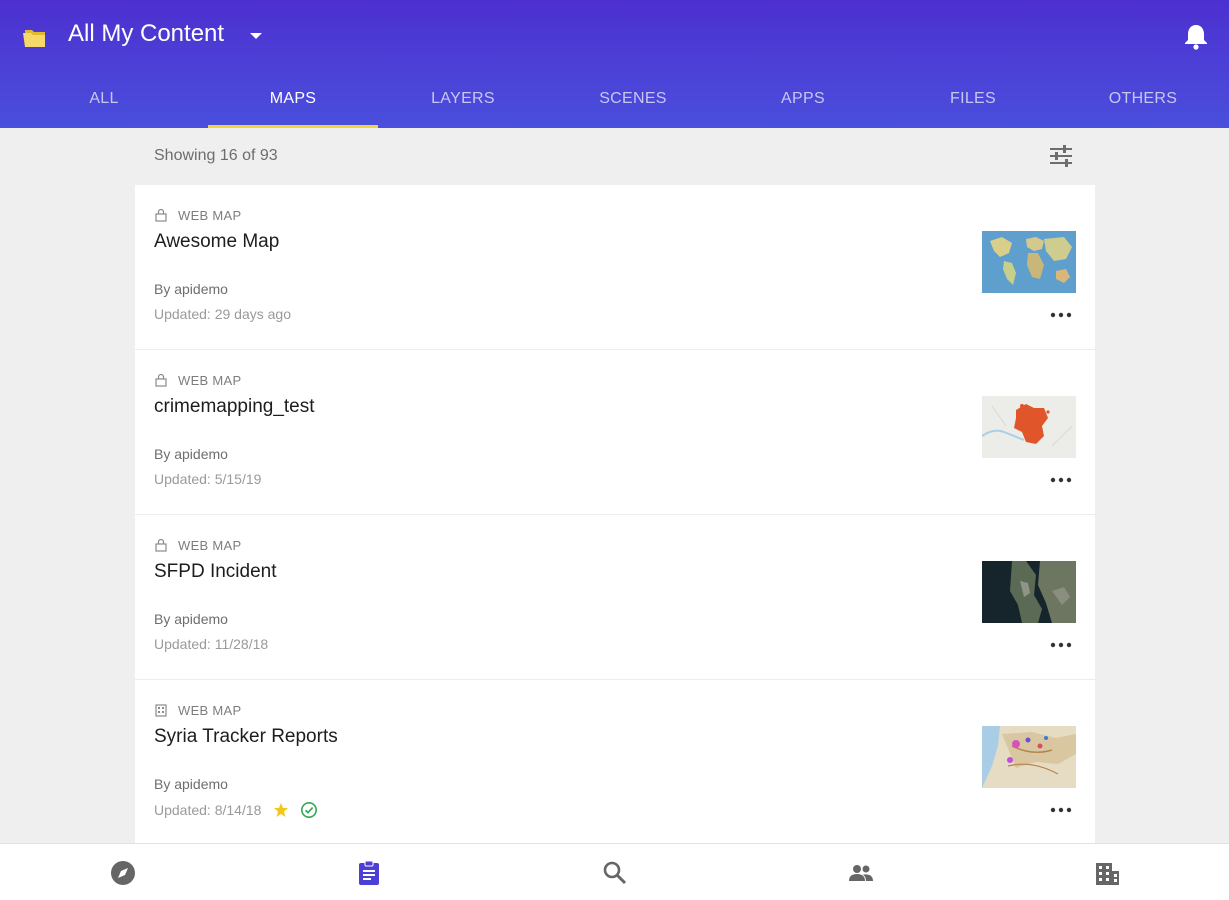  Describe the element at coordinates (309, 810) in the screenshot. I see `authoritative-check-icon` at that location.